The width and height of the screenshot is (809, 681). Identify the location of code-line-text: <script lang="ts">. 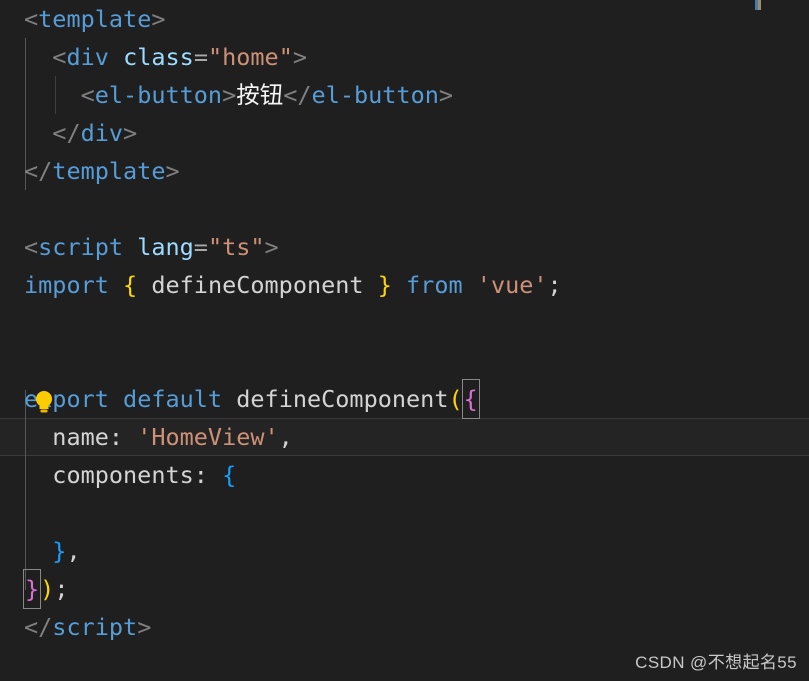
(139, 247).